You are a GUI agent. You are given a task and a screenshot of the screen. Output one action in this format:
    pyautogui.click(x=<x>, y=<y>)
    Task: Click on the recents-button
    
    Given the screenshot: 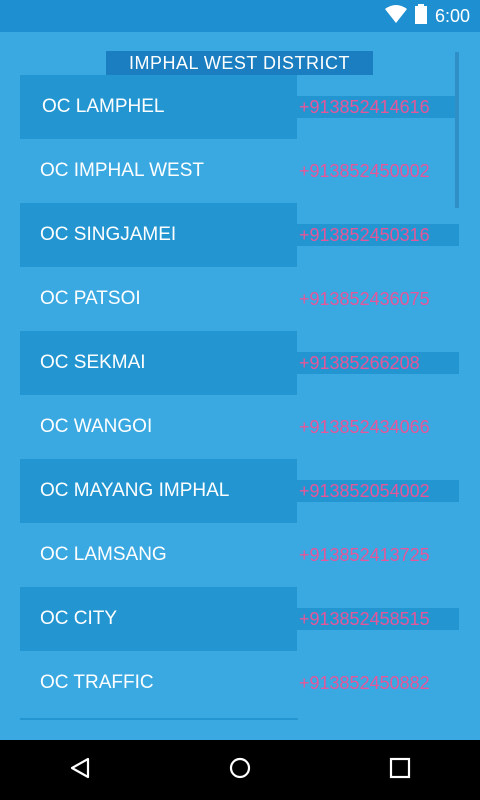 What is the action you would take?
    pyautogui.click(x=400, y=770)
    